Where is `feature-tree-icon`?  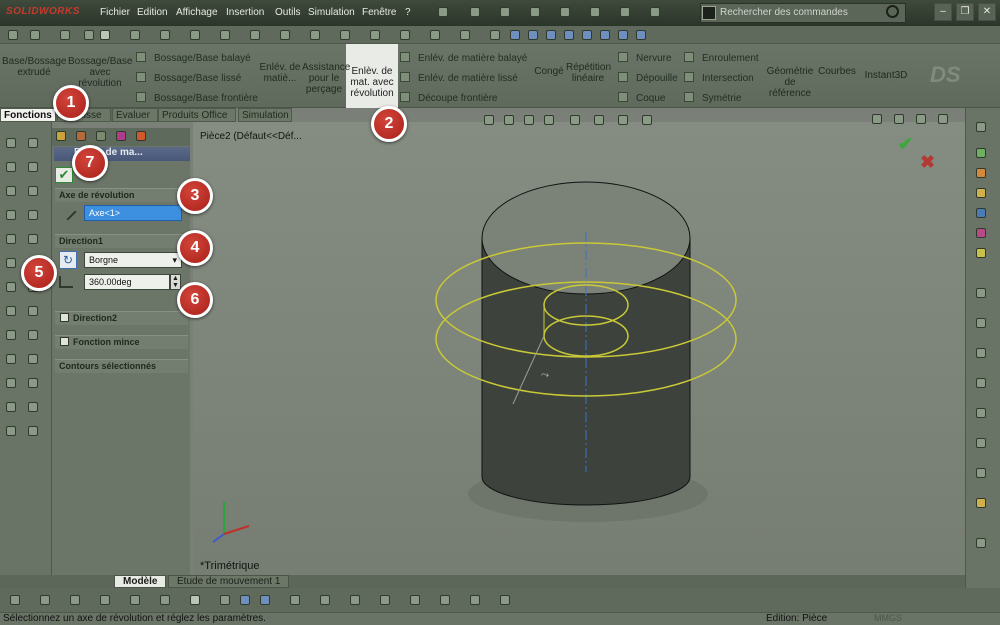
feature-tree-icon is located at coordinates (61, 136).